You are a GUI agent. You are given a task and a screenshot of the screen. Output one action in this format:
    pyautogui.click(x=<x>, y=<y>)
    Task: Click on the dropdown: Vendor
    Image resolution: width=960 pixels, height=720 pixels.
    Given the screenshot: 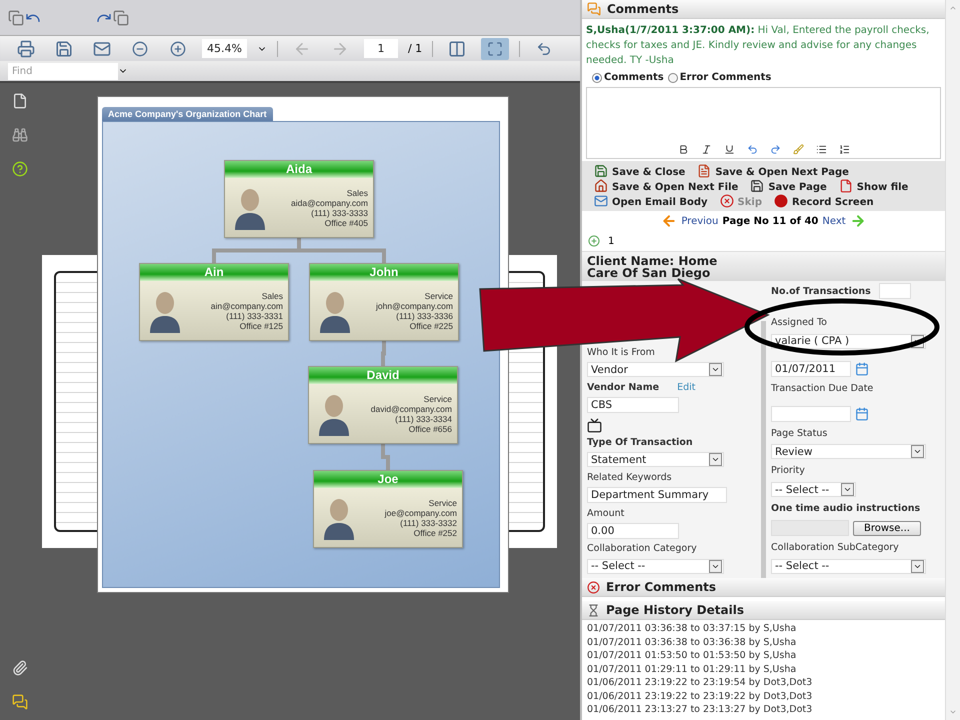 What is the action you would take?
    pyautogui.click(x=655, y=370)
    